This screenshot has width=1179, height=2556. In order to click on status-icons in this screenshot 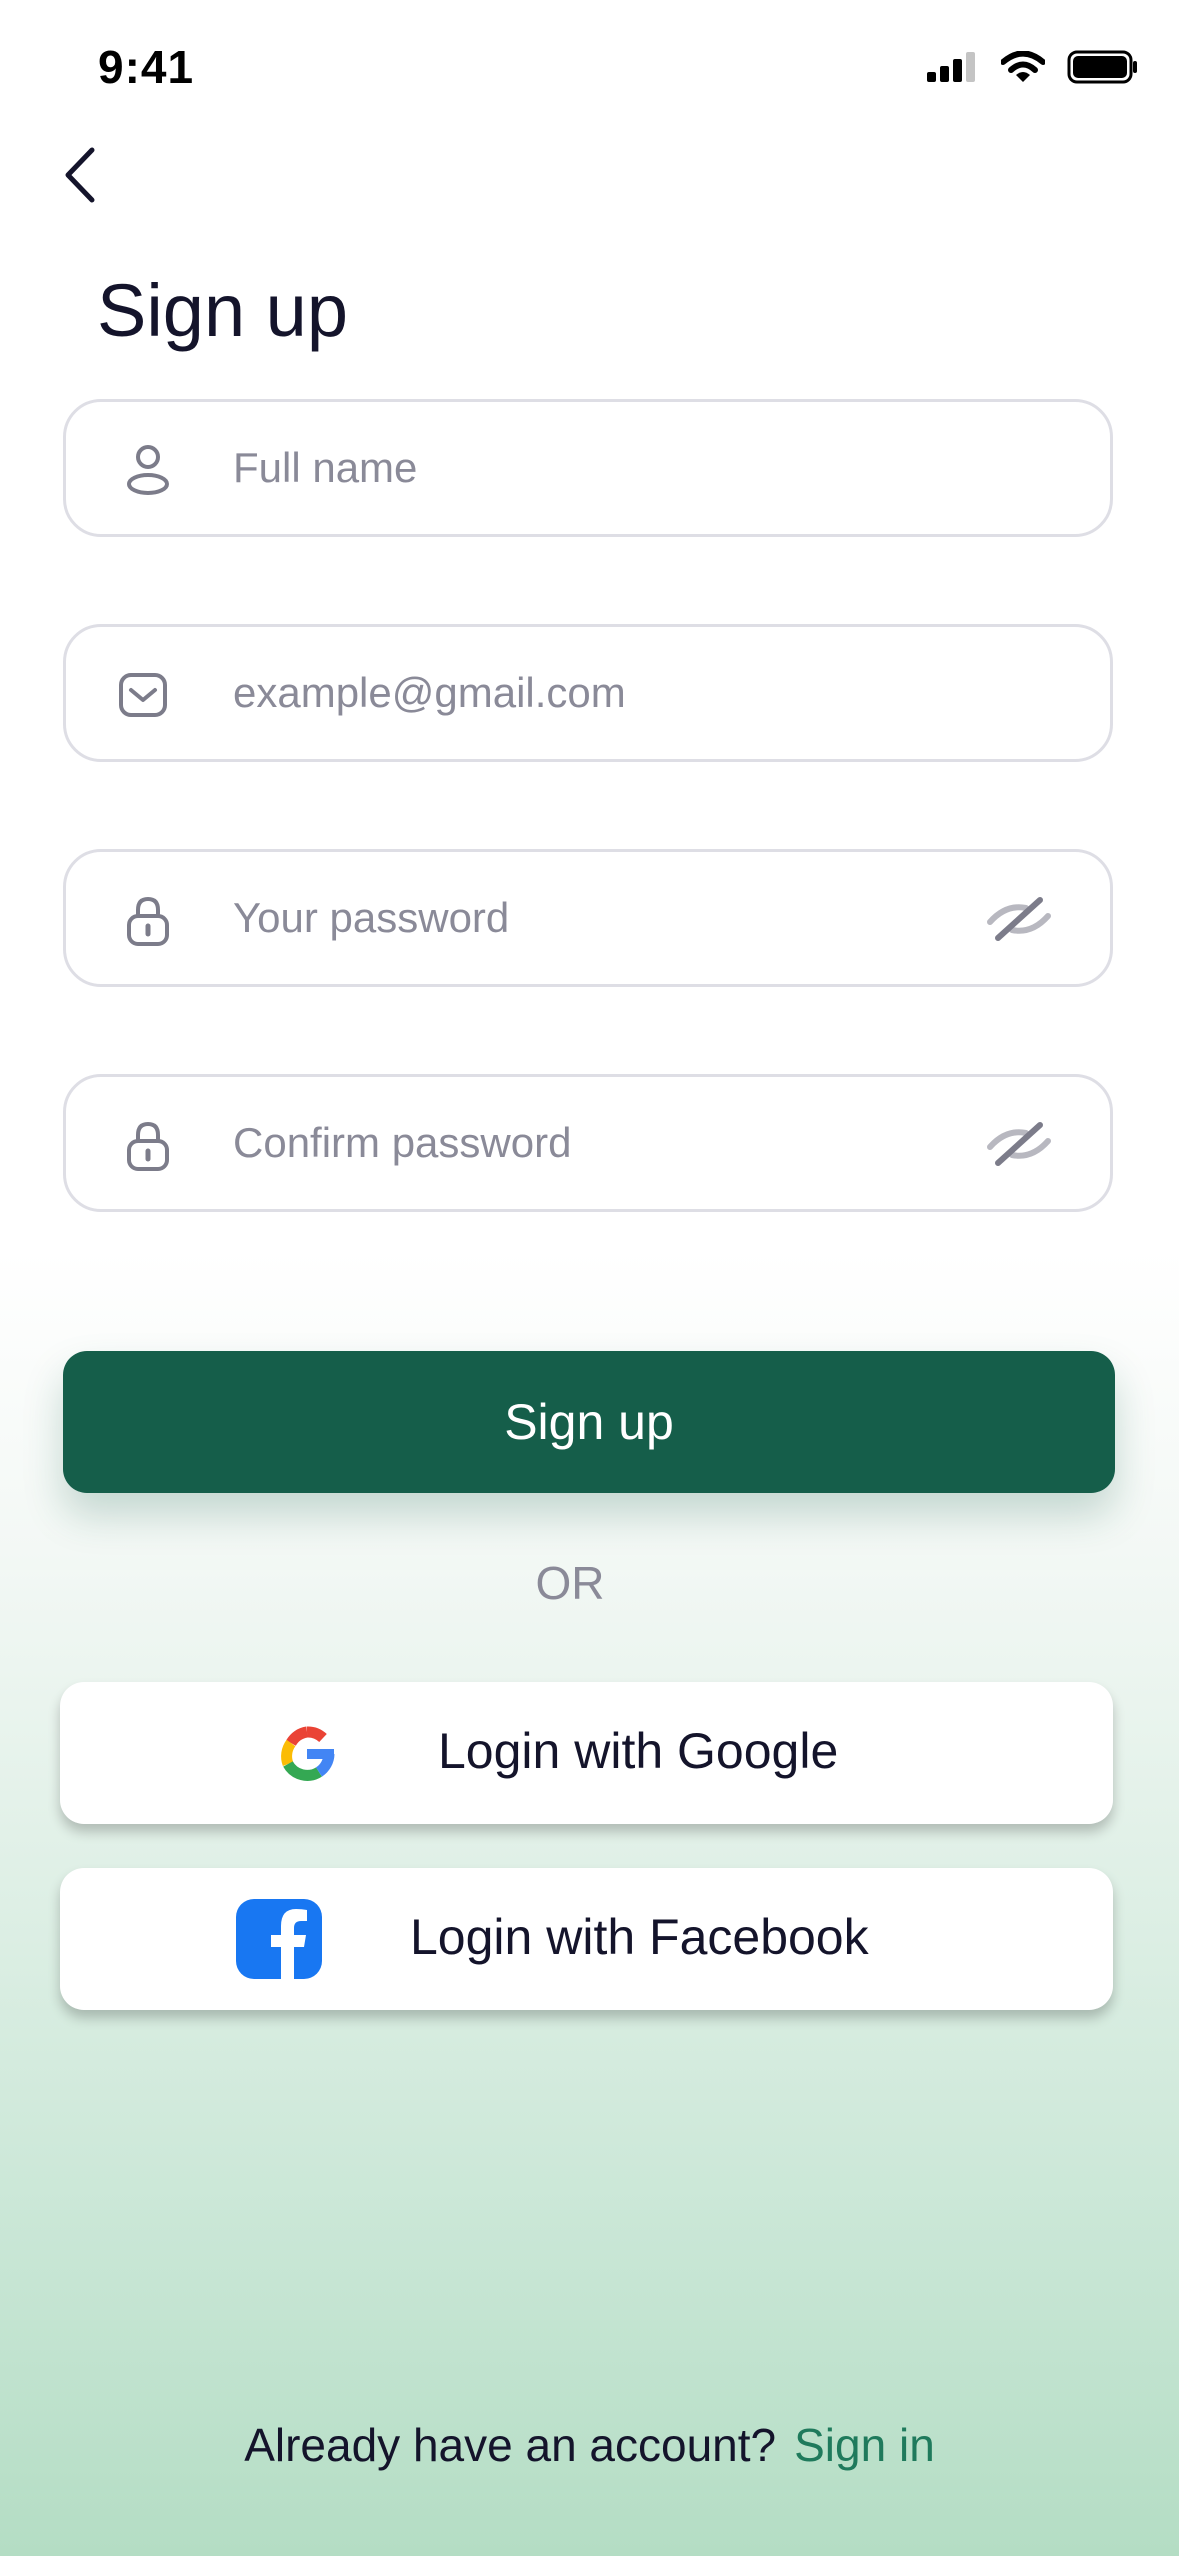, I will do `click(1033, 67)`.